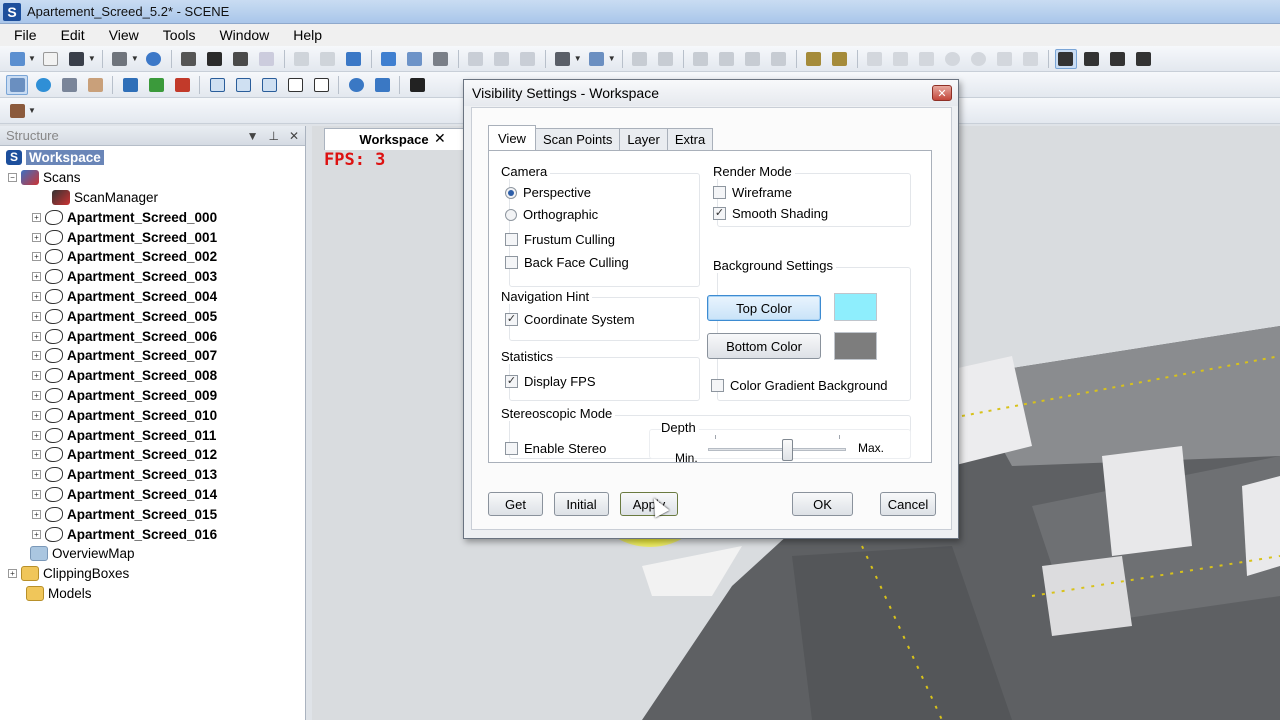 The image size is (1280, 720). I want to click on tree-item-scan: + Apartment_Screed_011, so click(152, 435).